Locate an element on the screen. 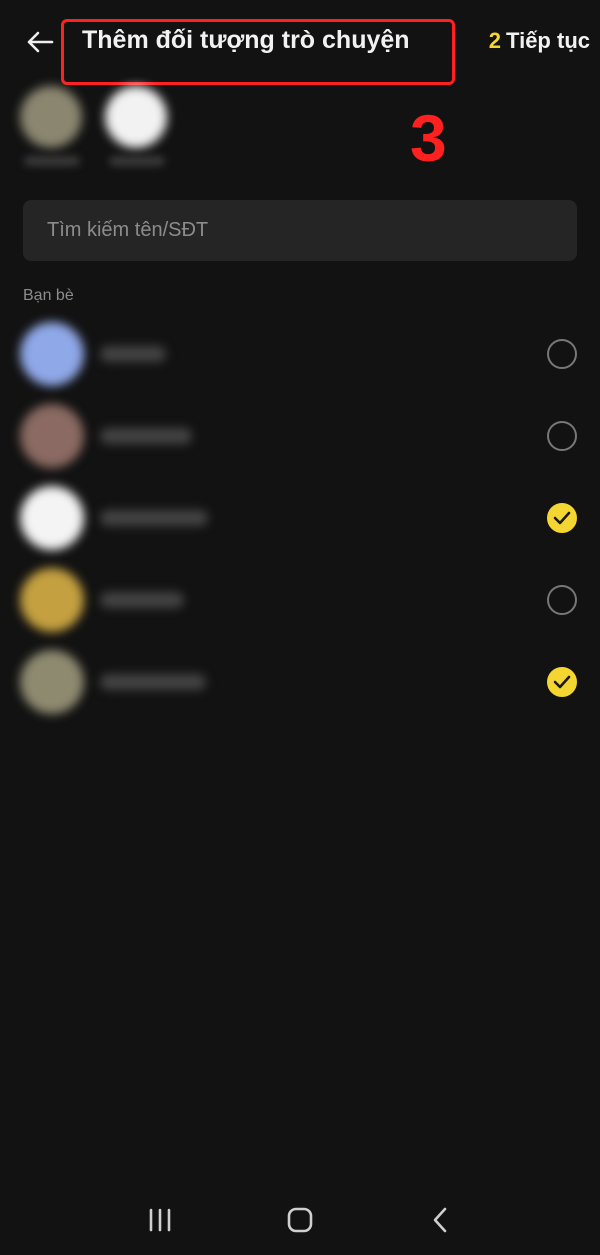 This screenshot has height=1255, width=600. continue-button: 2 Tiếp tục is located at coordinates (539, 41).